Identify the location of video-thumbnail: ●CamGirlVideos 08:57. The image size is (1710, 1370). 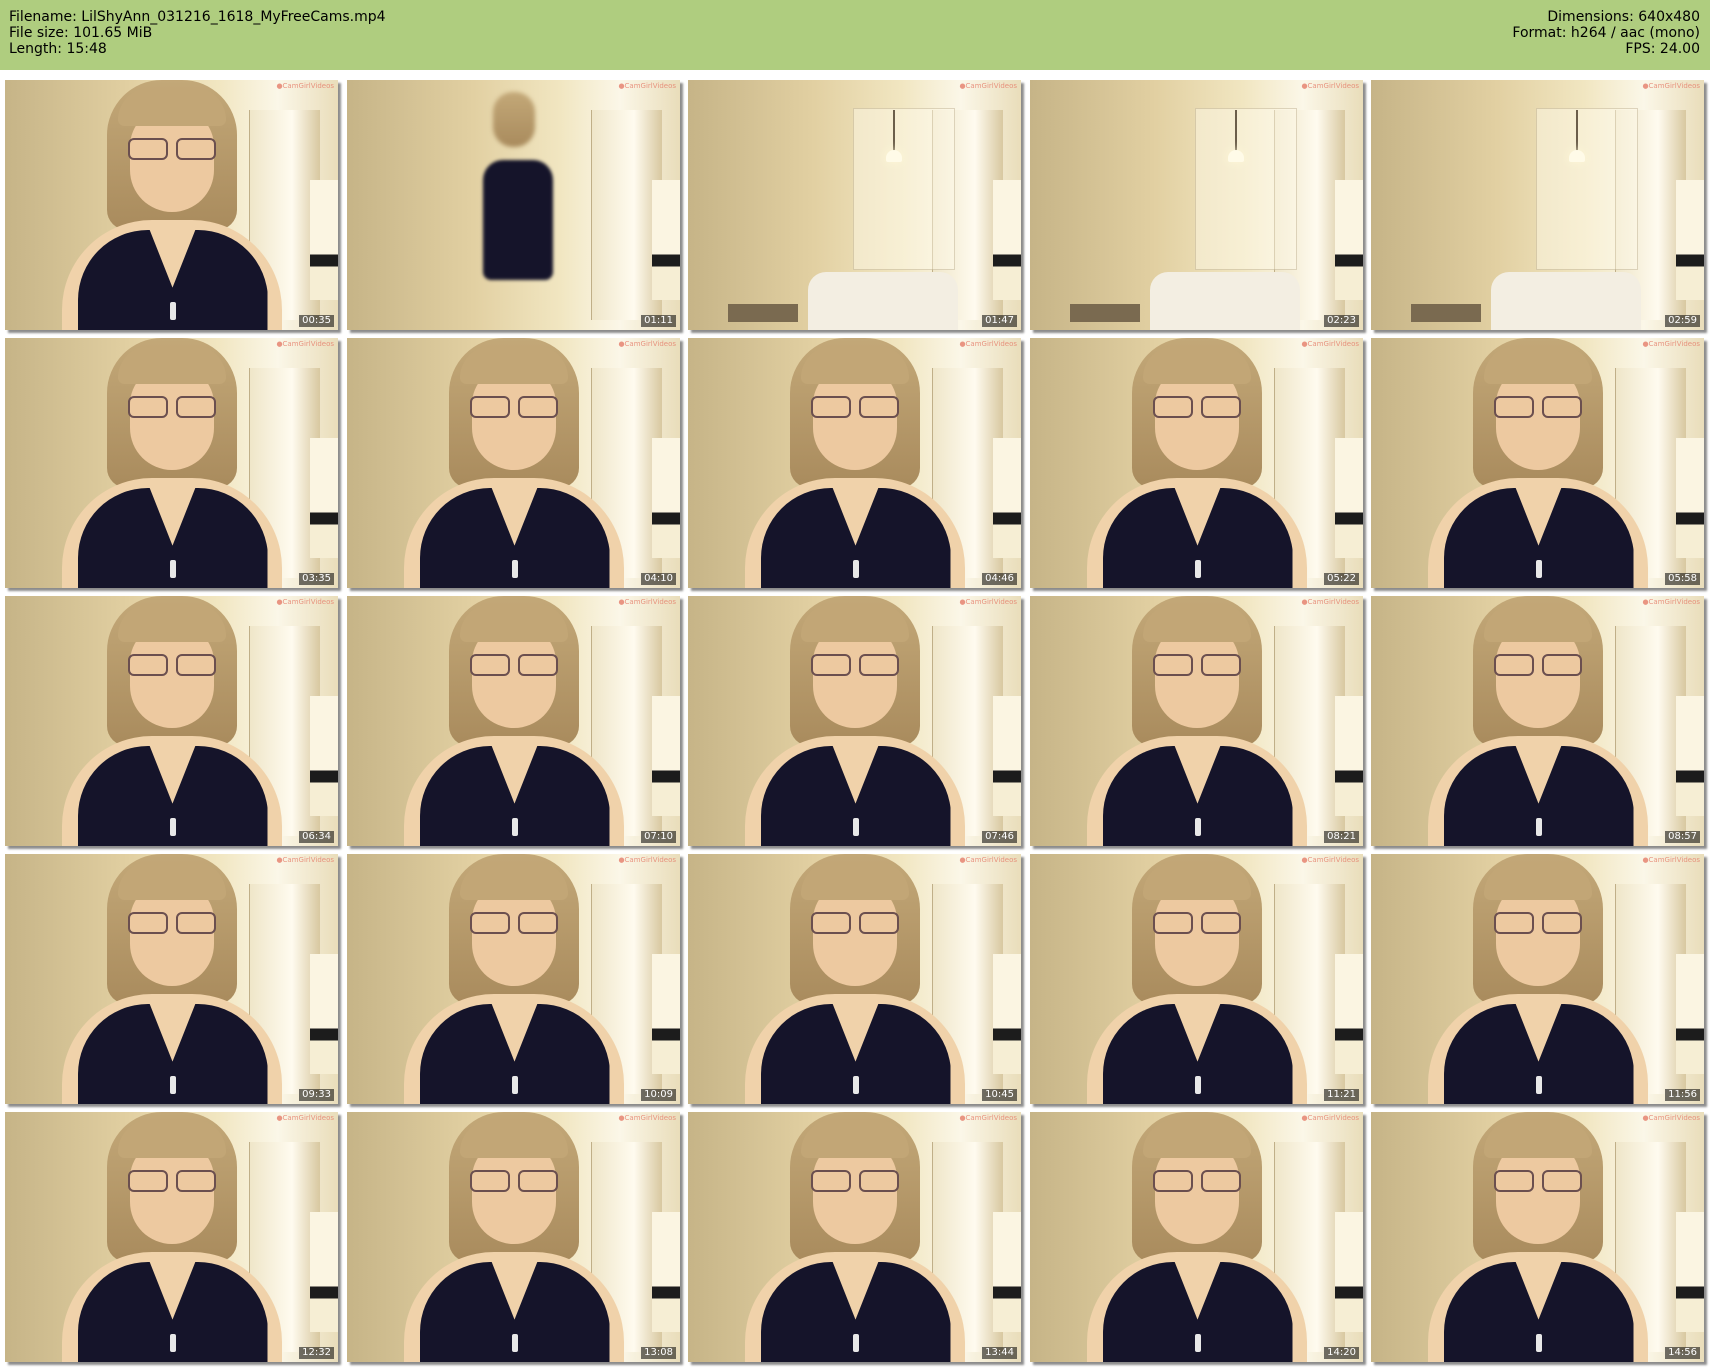
(1537, 721).